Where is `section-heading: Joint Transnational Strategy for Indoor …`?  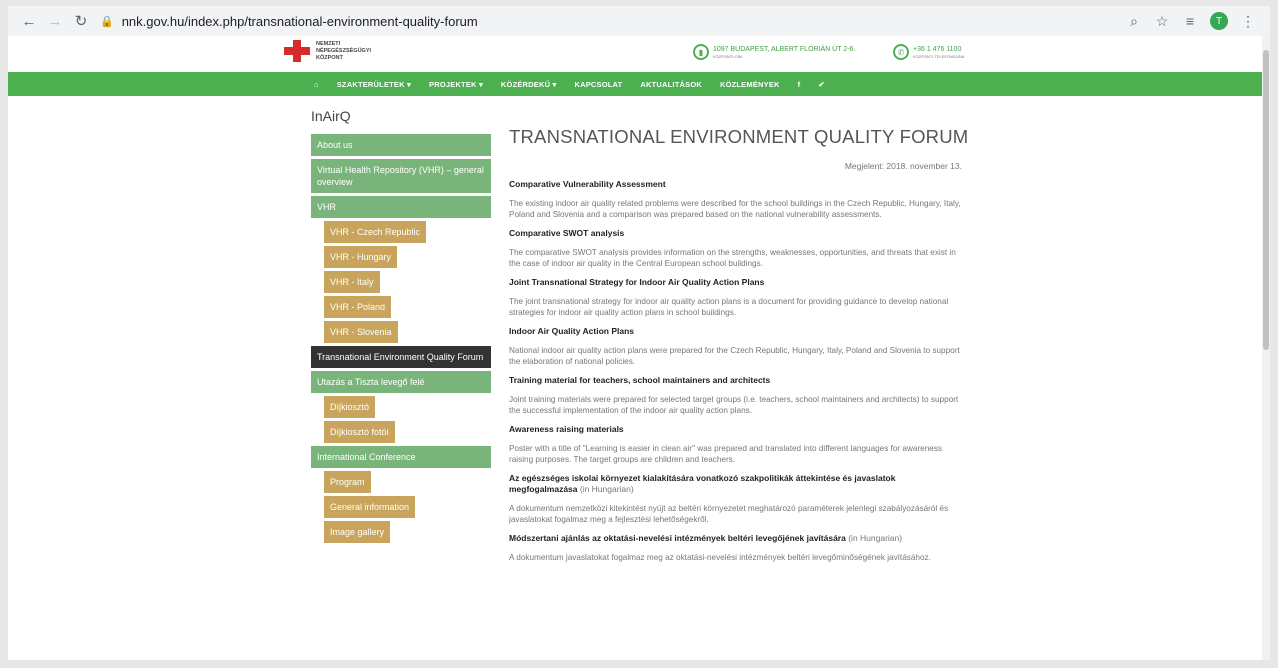 section-heading: Joint Transnational Strategy for Indoor … is located at coordinates (637, 282).